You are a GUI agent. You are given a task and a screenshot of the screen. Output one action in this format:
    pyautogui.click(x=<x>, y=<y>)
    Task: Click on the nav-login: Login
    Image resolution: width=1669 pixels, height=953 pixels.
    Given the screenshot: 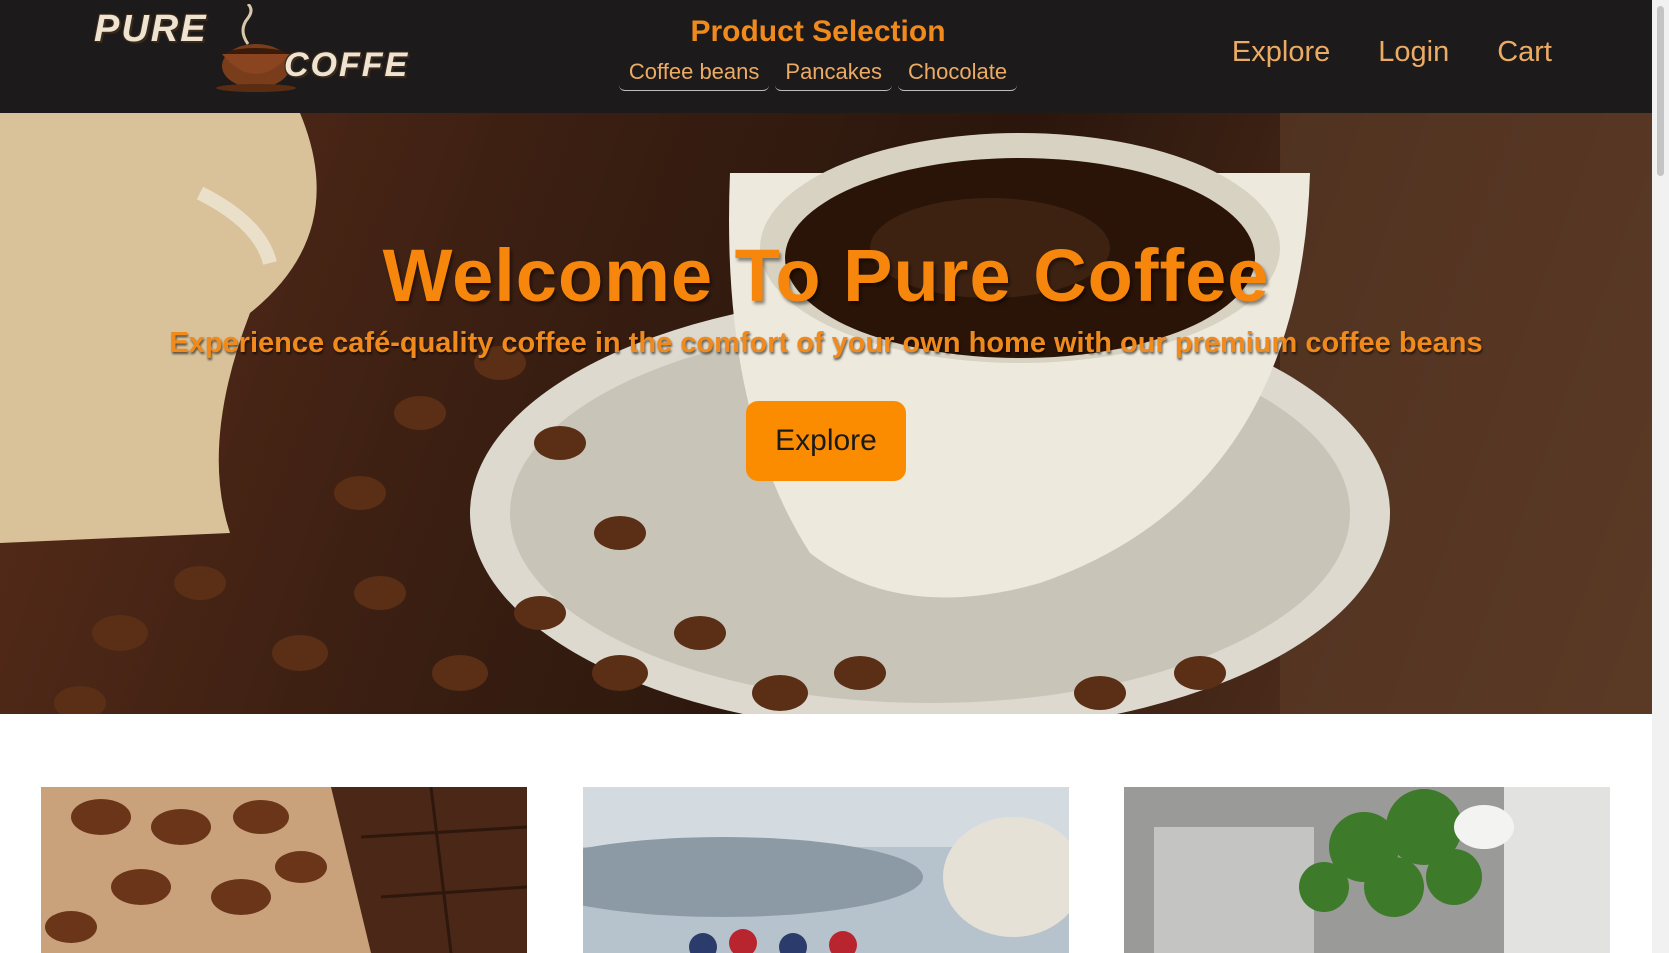 What is the action you would take?
    pyautogui.click(x=1413, y=52)
    